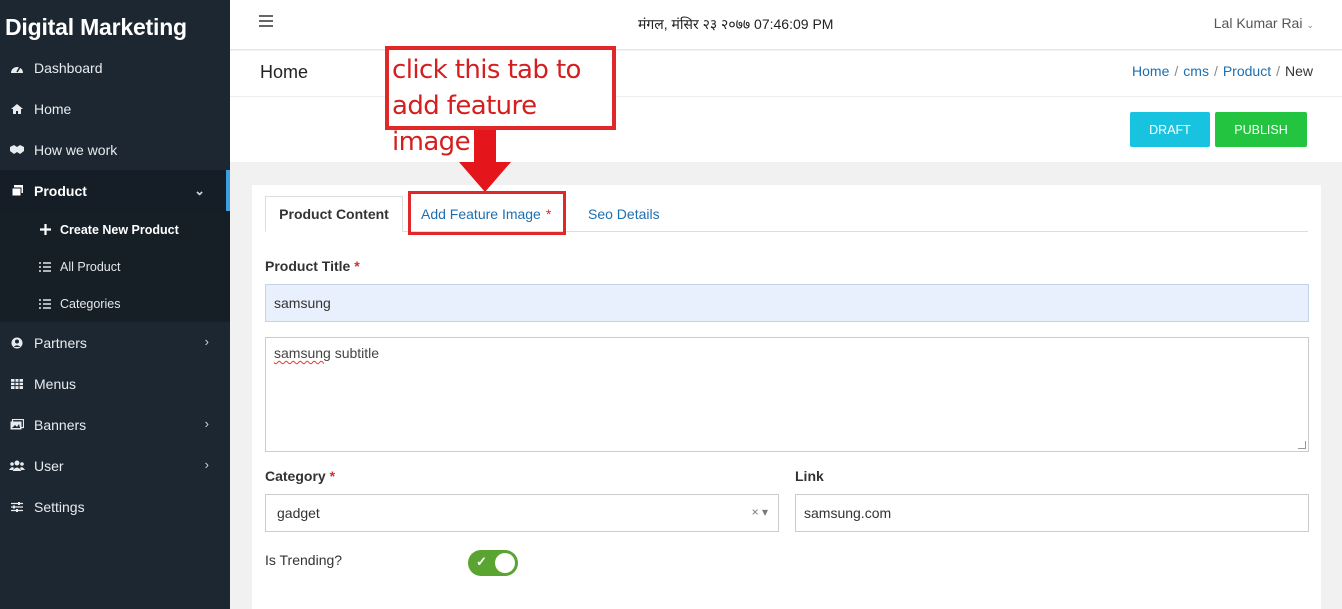  I want to click on sidebar-item-partners: Partners ›, so click(115, 342).